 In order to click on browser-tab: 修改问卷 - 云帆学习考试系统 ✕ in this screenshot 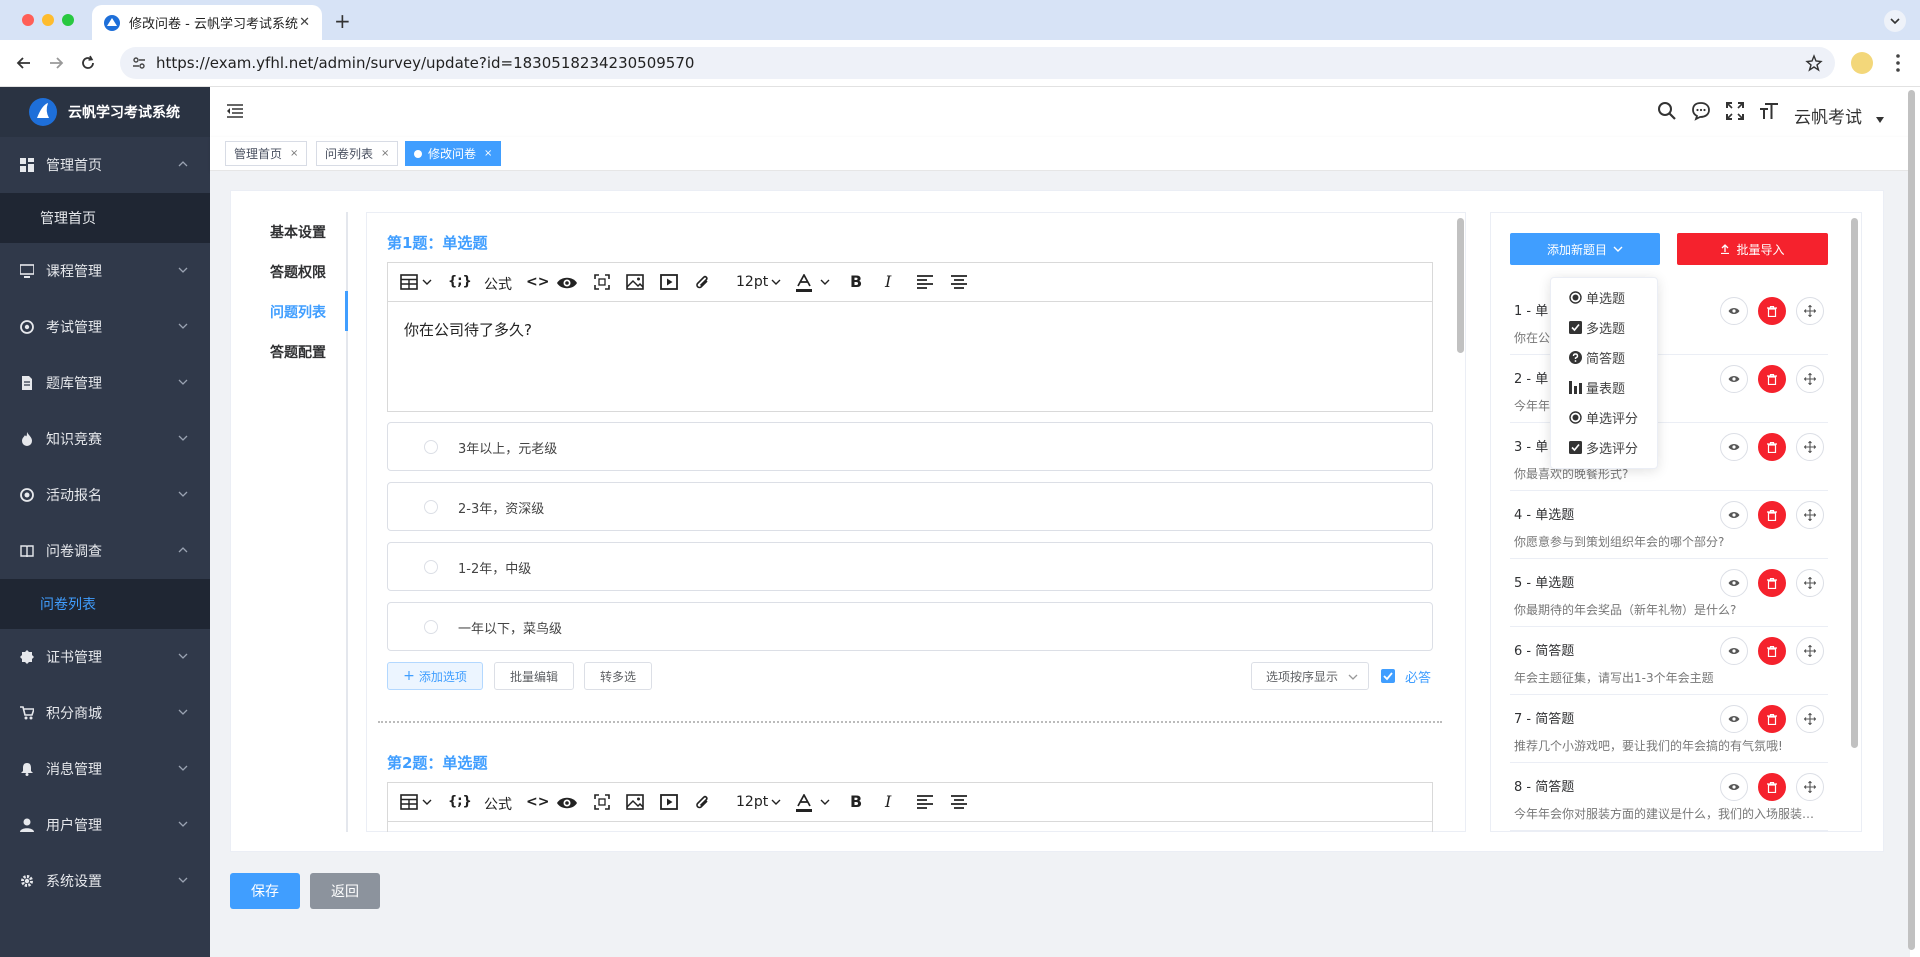, I will do `click(207, 22)`.